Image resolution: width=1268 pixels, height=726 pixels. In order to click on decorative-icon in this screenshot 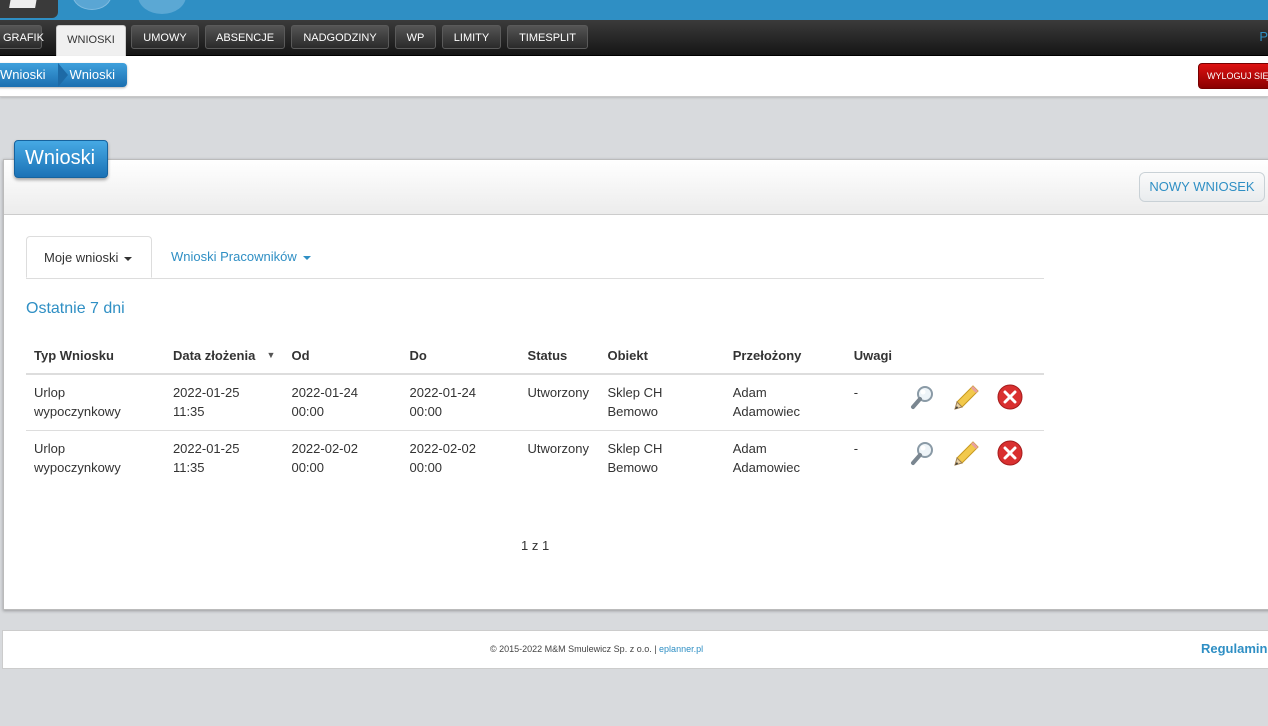, I will do `click(162, 7)`.